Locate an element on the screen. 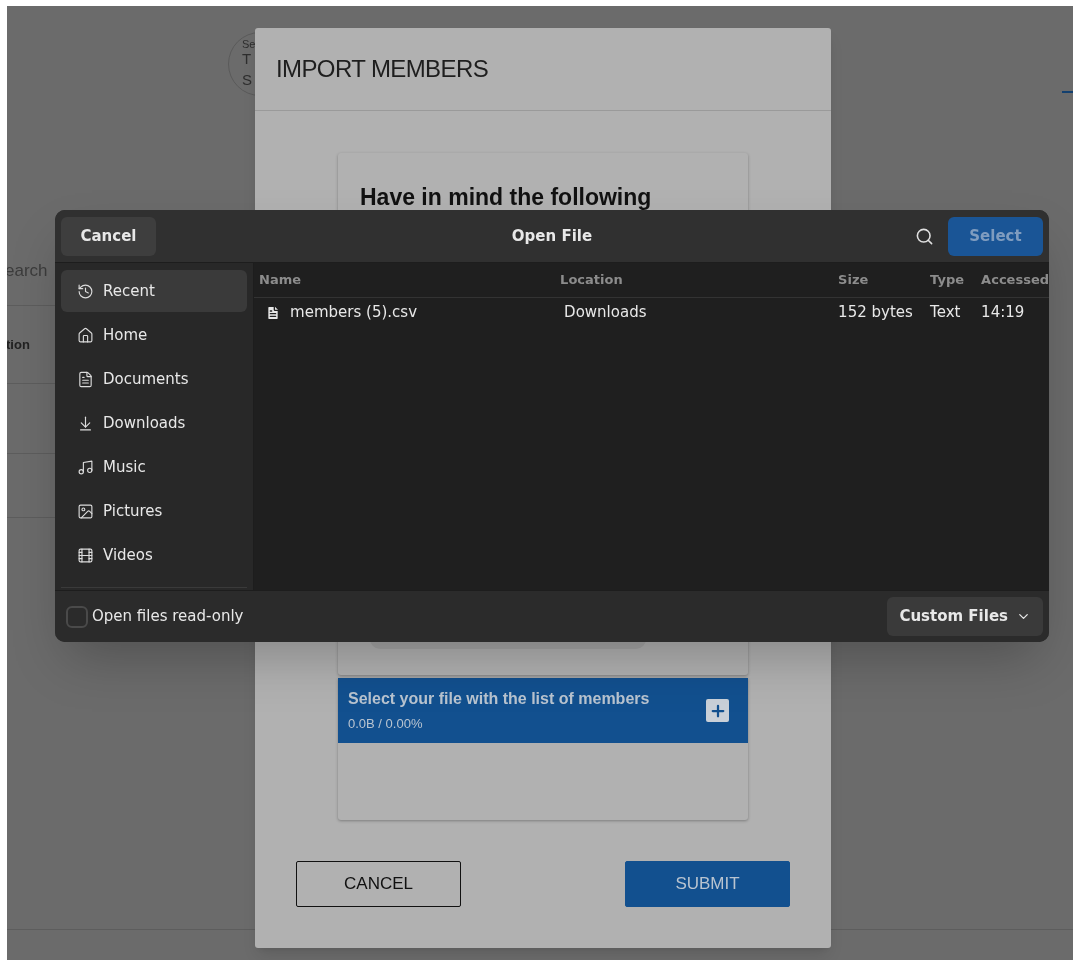  file-type-dropdown: Custom Files is located at coordinates (965, 616).